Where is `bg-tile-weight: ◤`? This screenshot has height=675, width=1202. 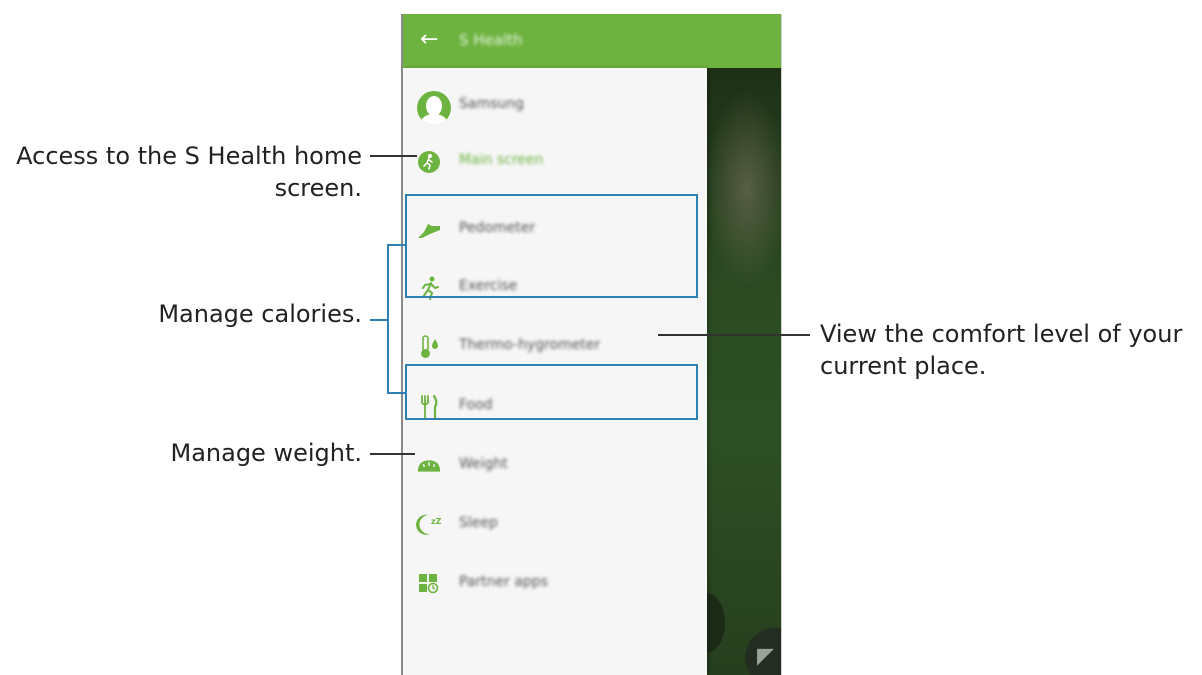 bg-tile-weight: ◤ is located at coordinates (763, 651).